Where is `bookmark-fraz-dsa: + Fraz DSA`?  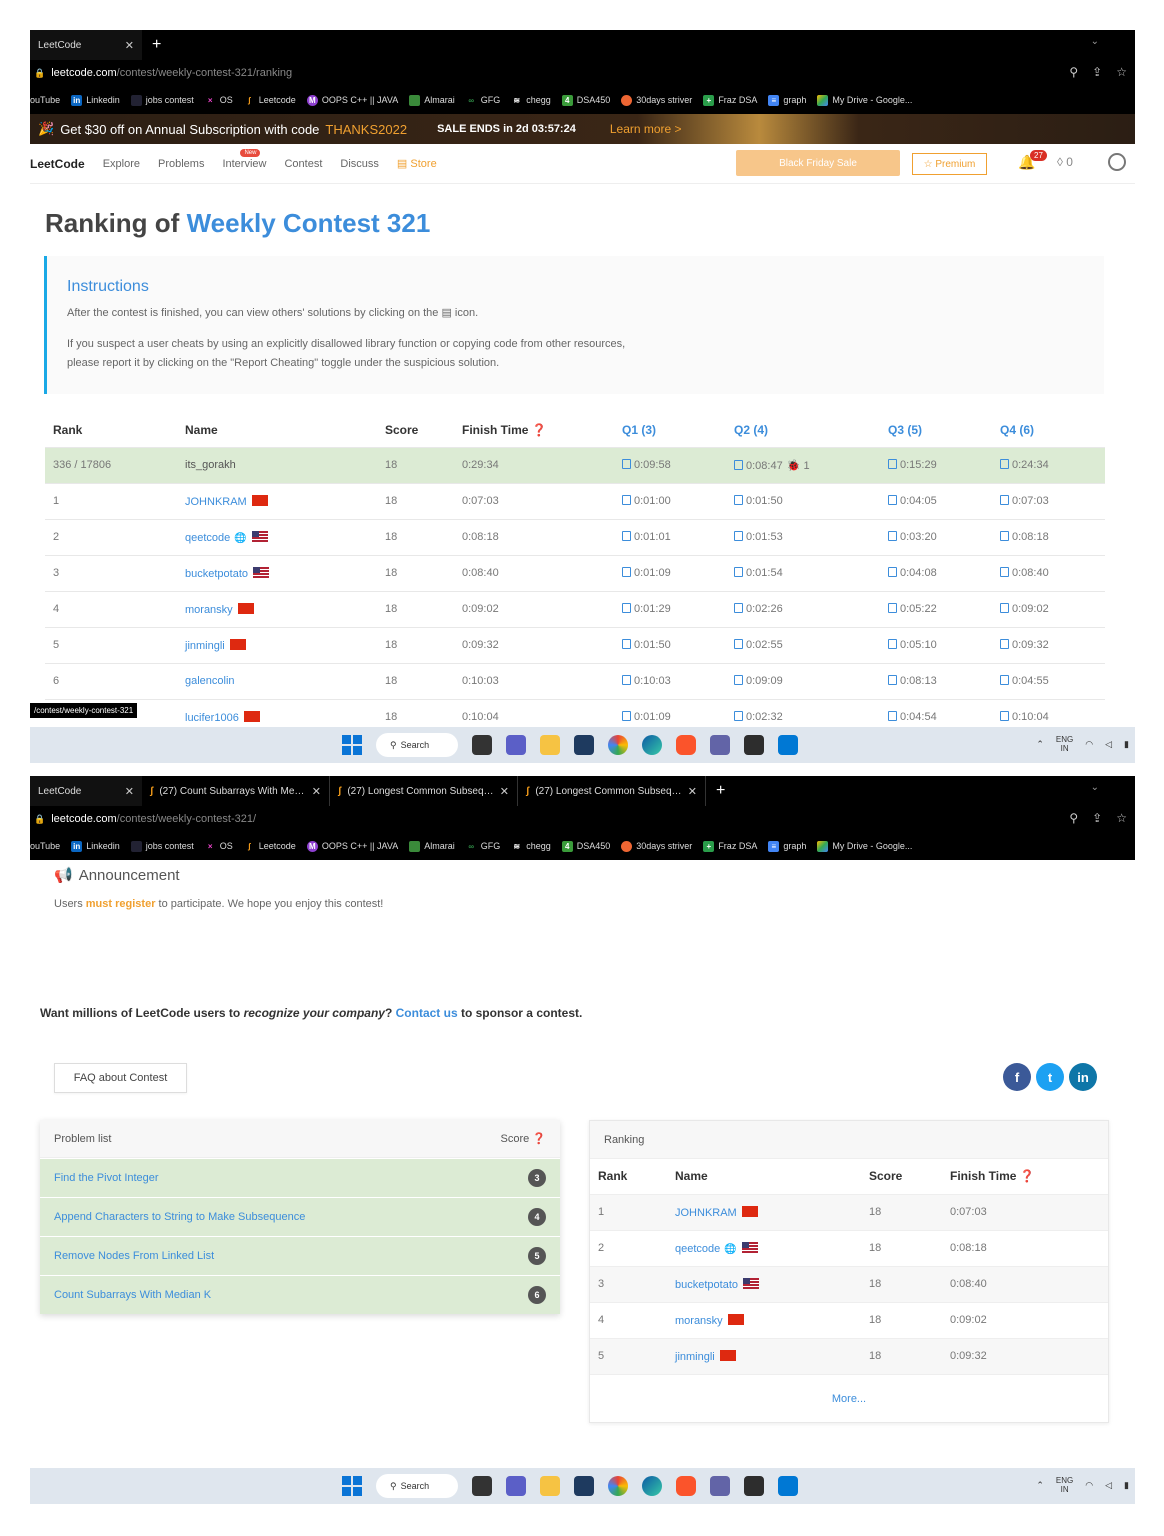
bookmark-fraz-dsa: + Fraz DSA is located at coordinates (730, 846).